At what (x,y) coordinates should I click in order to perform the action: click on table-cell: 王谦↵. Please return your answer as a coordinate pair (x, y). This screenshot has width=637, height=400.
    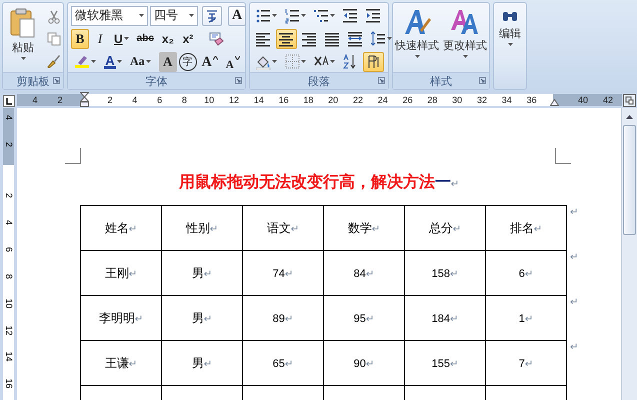
    Looking at the image, I should click on (121, 363).